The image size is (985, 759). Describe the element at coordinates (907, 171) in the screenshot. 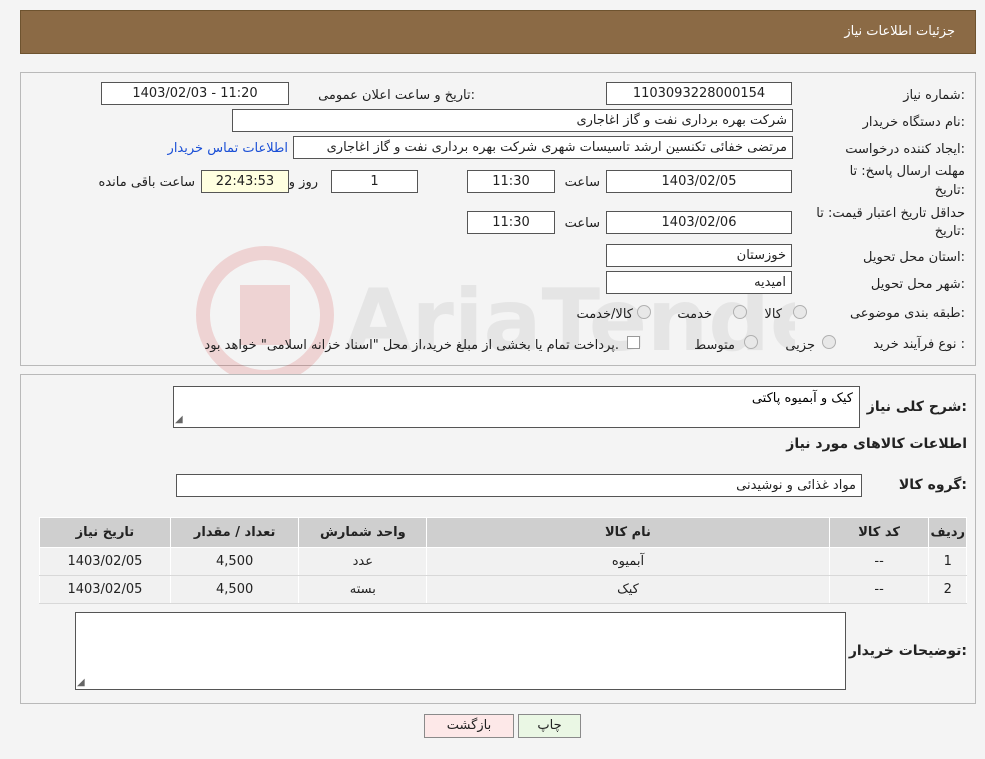

I see `deadline-label: مهلت ارسال پاسخ: تا` at that location.